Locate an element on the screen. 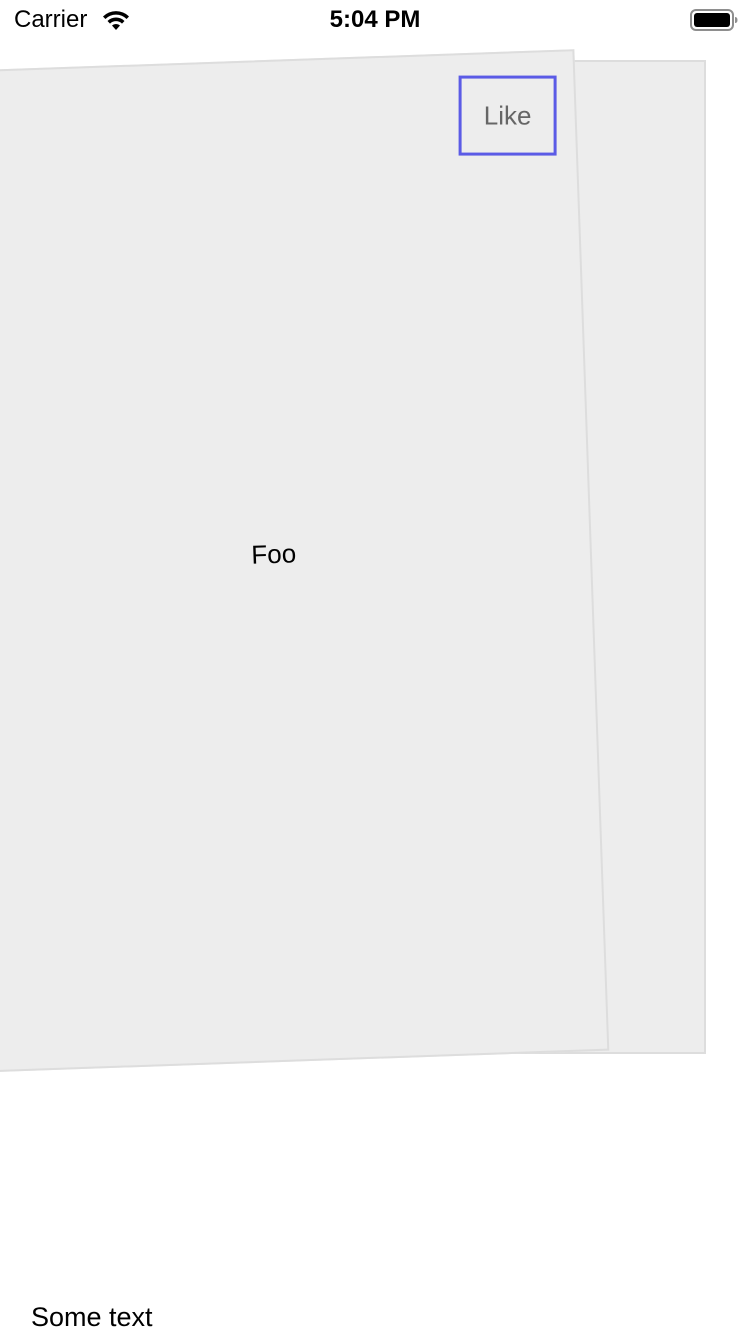  battery-icon is located at coordinates (714, 20).